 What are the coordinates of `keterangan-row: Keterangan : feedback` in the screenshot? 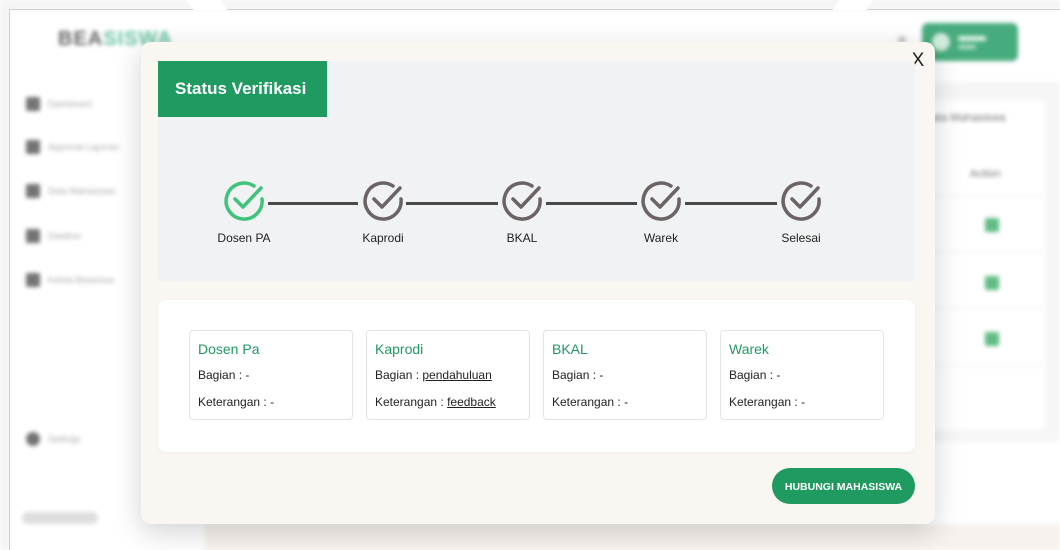 It's located at (435, 402).